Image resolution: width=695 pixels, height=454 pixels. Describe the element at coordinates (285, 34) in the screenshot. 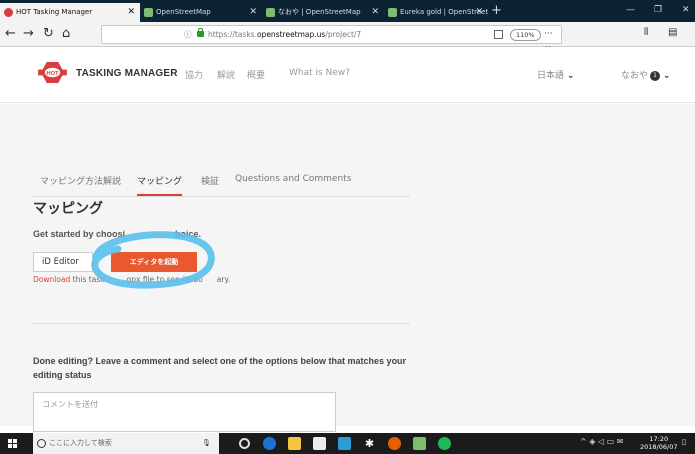

I see `url-text: https://tasks.openstreetmap.us/project/7` at that location.